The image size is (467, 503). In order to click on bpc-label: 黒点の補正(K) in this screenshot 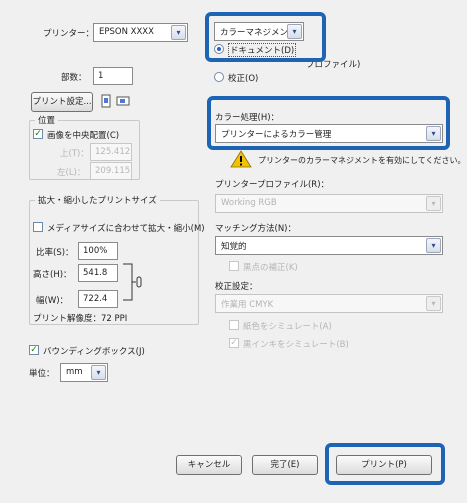, I will do `click(270, 268)`.